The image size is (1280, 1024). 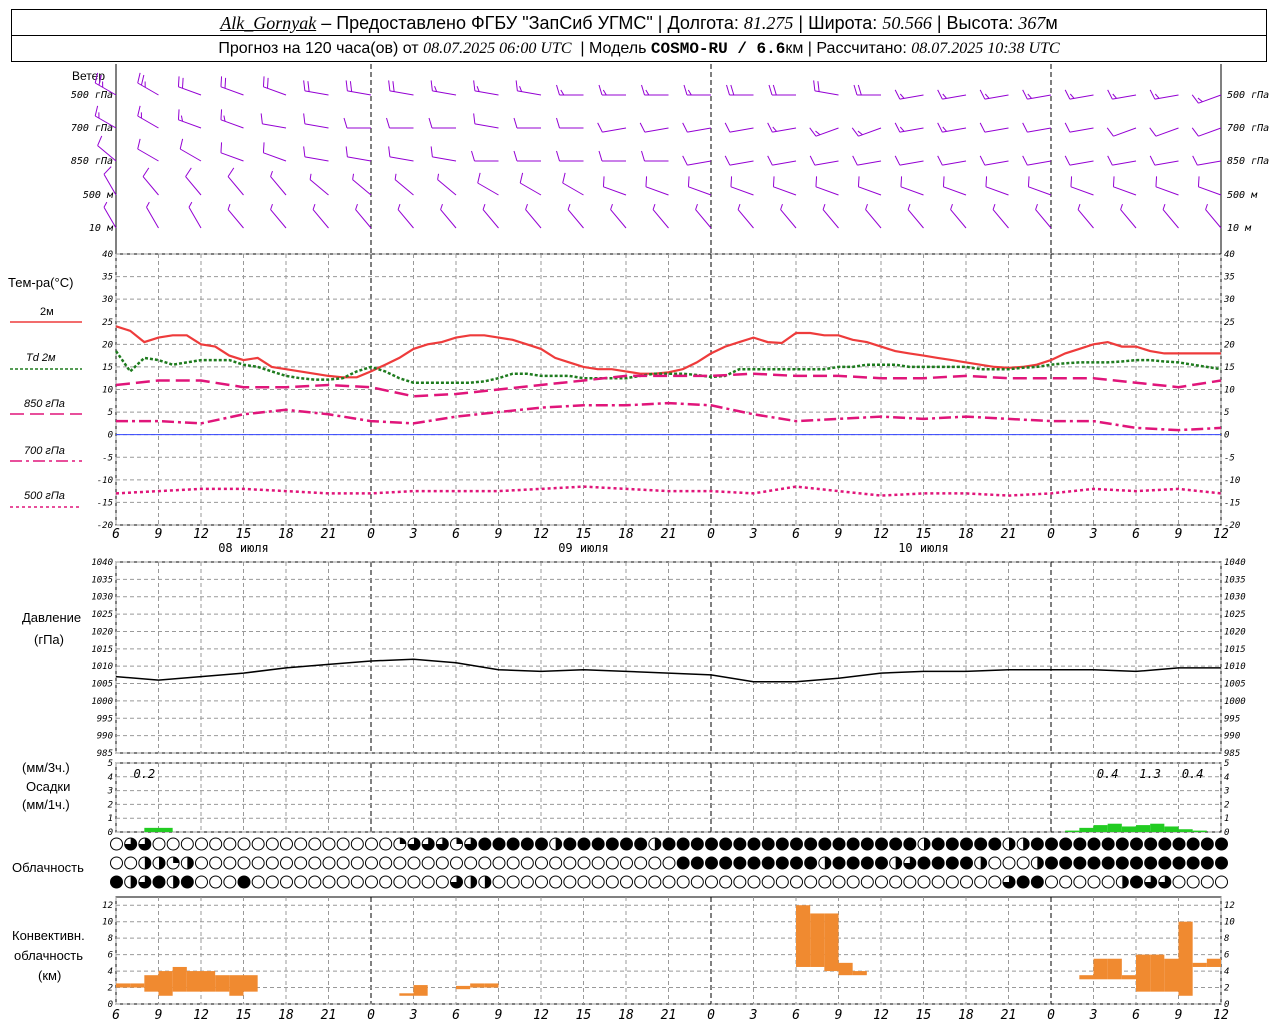 I want to click on hour-tick-label: 21, so click(x=669, y=1015).